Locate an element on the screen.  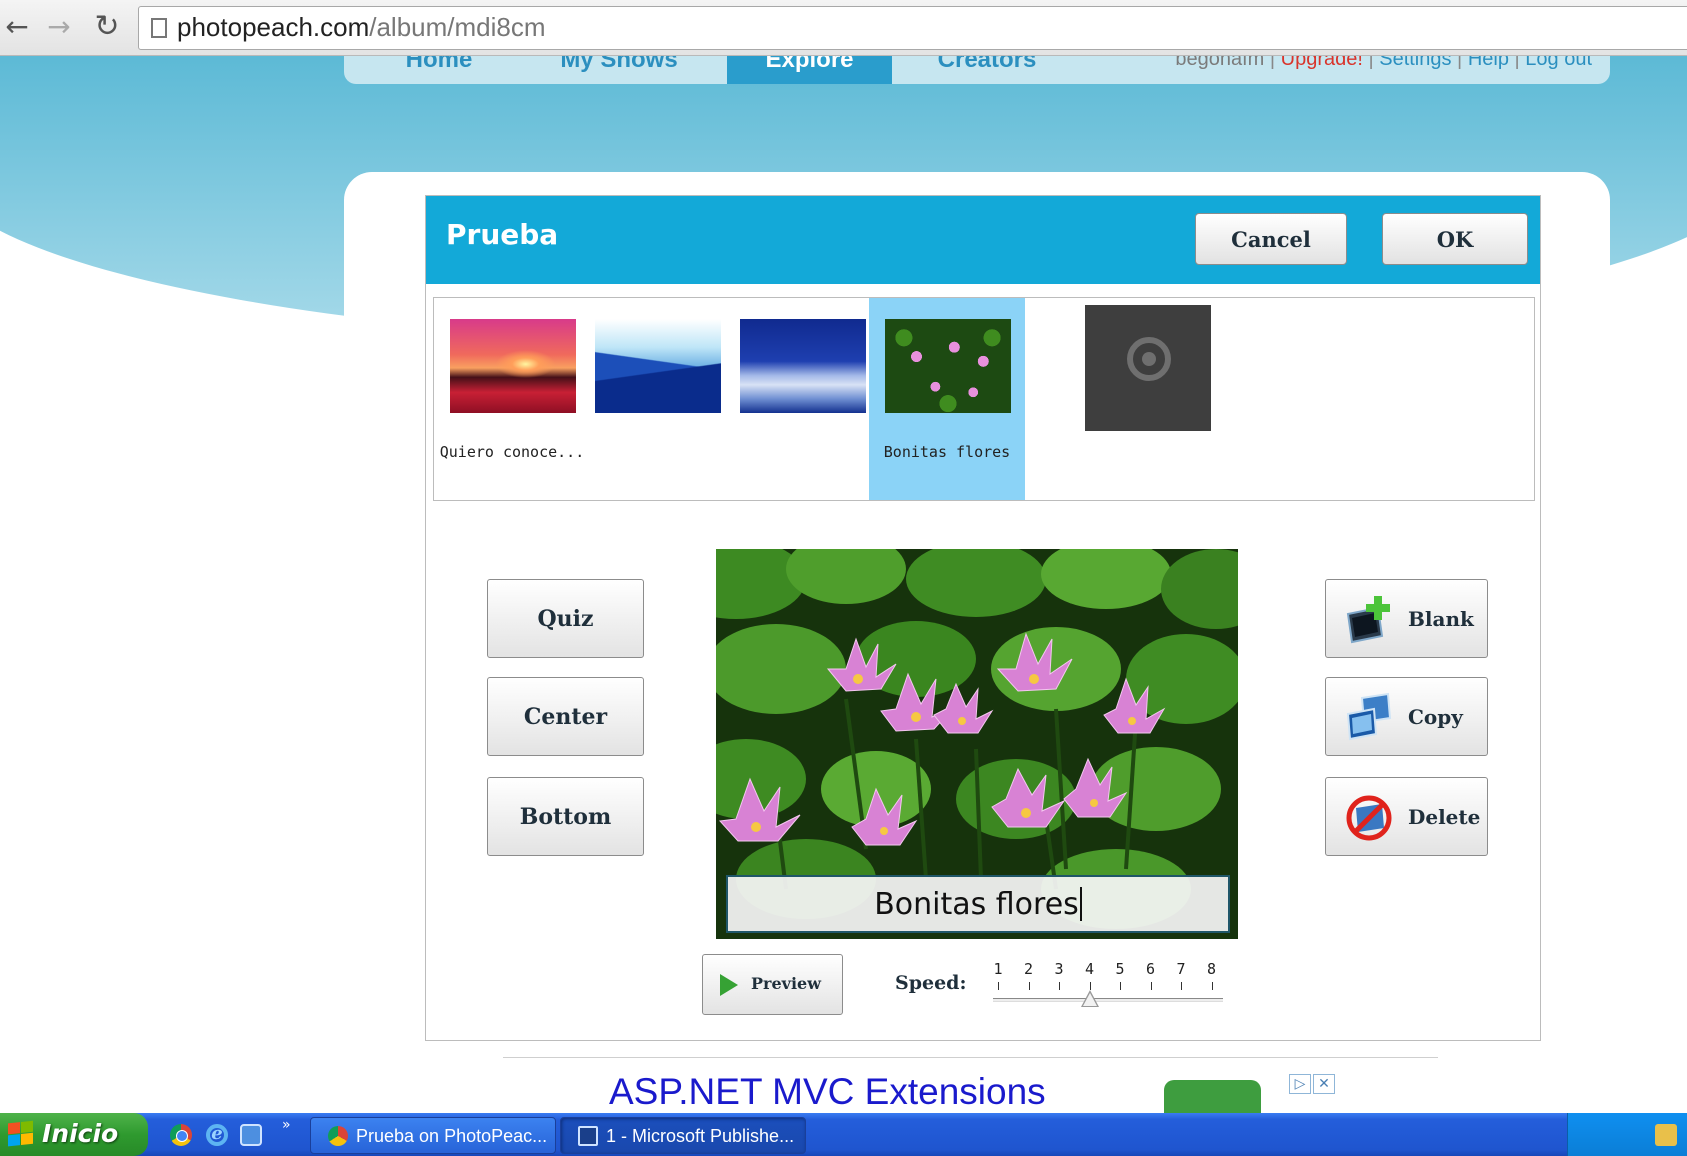
ok-button: OK is located at coordinates (1455, 239).